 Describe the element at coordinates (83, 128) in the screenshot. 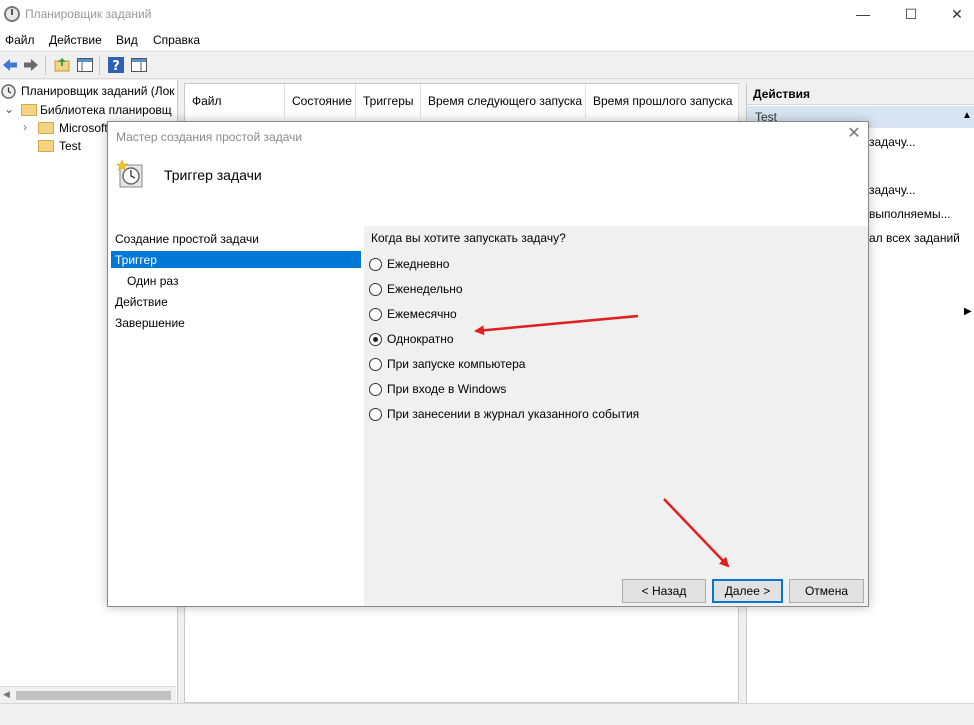

I see `tree-item-microsoft: Microsoft` at that location.